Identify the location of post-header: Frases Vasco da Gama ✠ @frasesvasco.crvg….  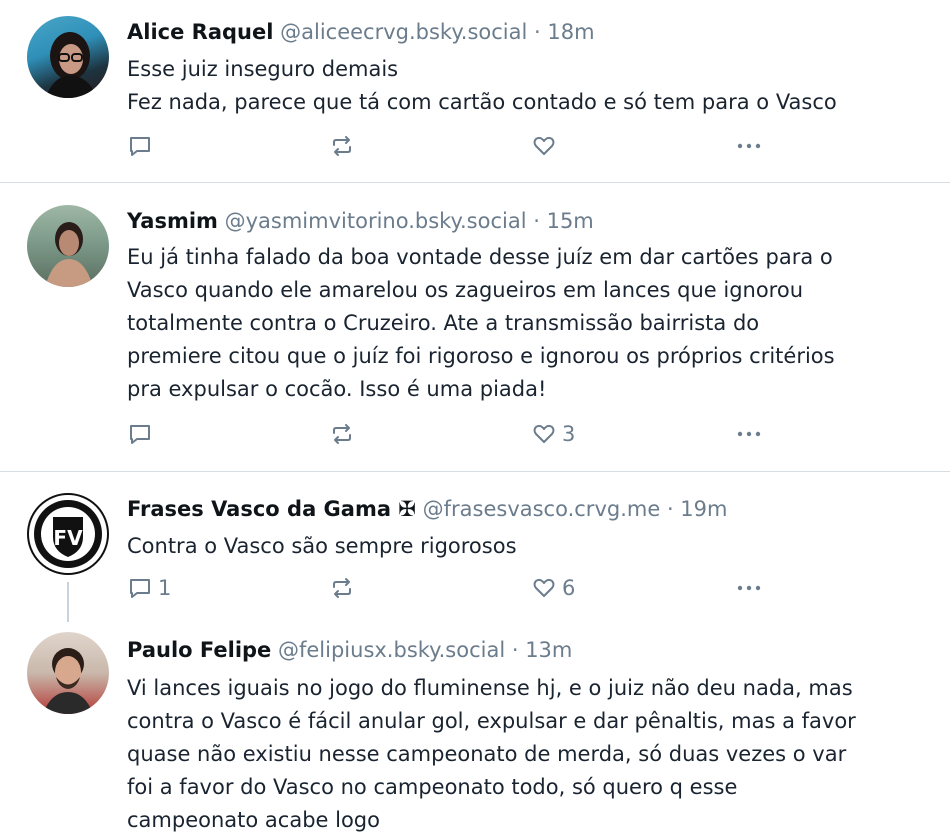
(427, 509).